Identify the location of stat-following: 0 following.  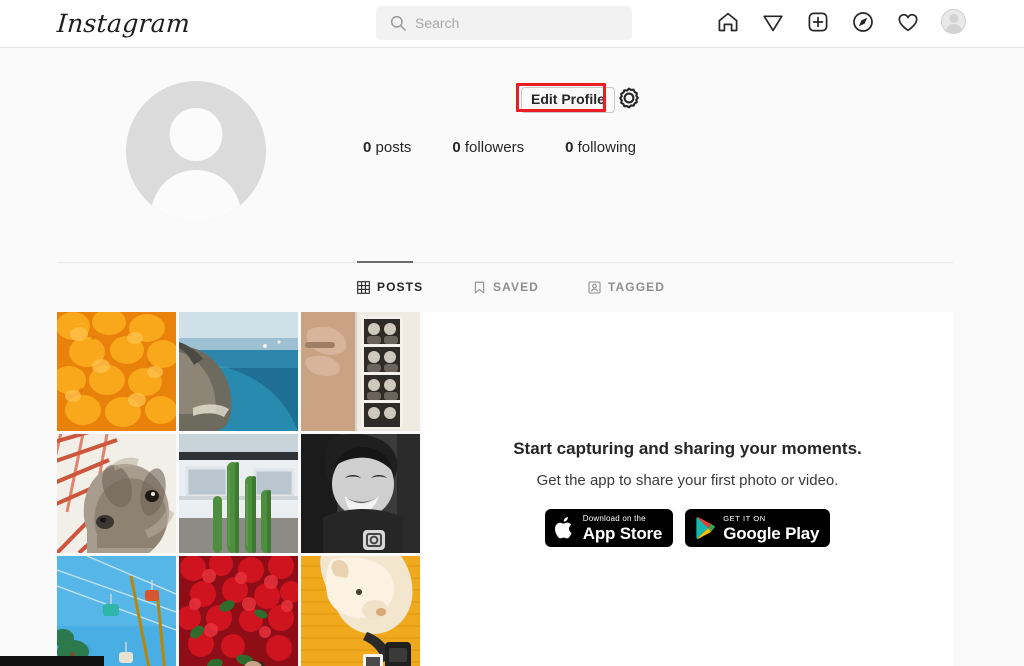
(600, 148).